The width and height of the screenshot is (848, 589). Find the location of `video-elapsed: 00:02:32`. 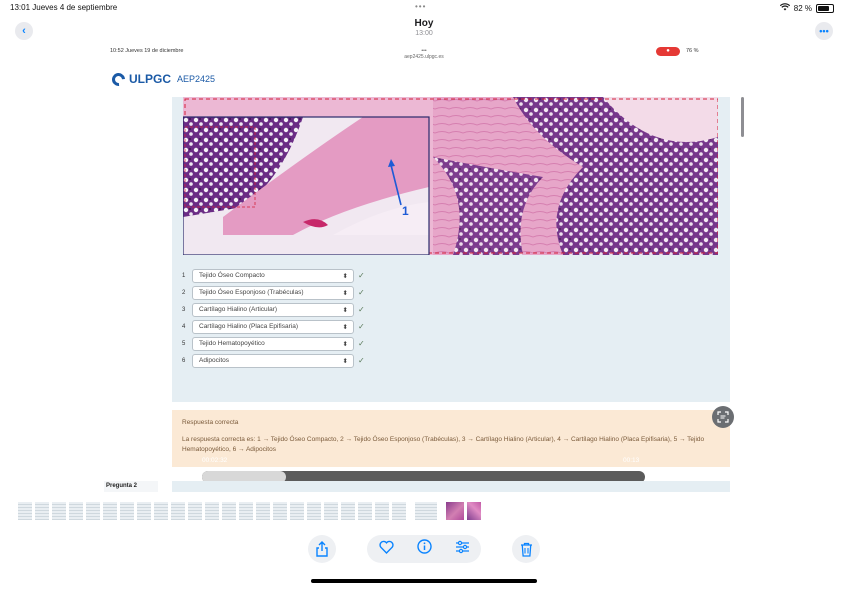

video-elapsed: 00:02:32 is located at coordinates (215, 460).